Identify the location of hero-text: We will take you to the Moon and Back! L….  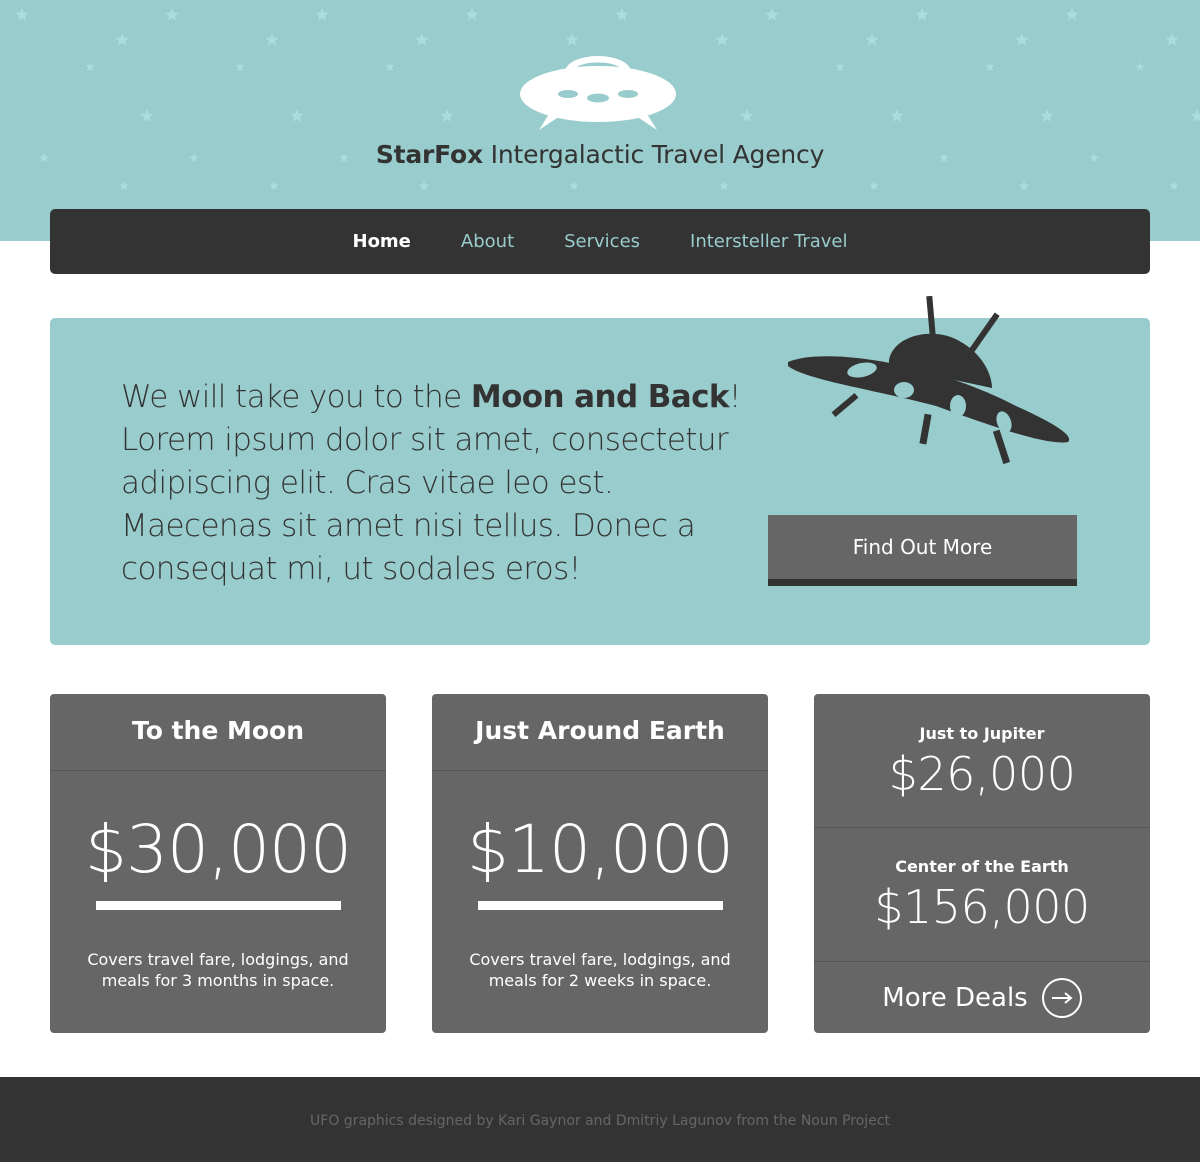
(431, 483).